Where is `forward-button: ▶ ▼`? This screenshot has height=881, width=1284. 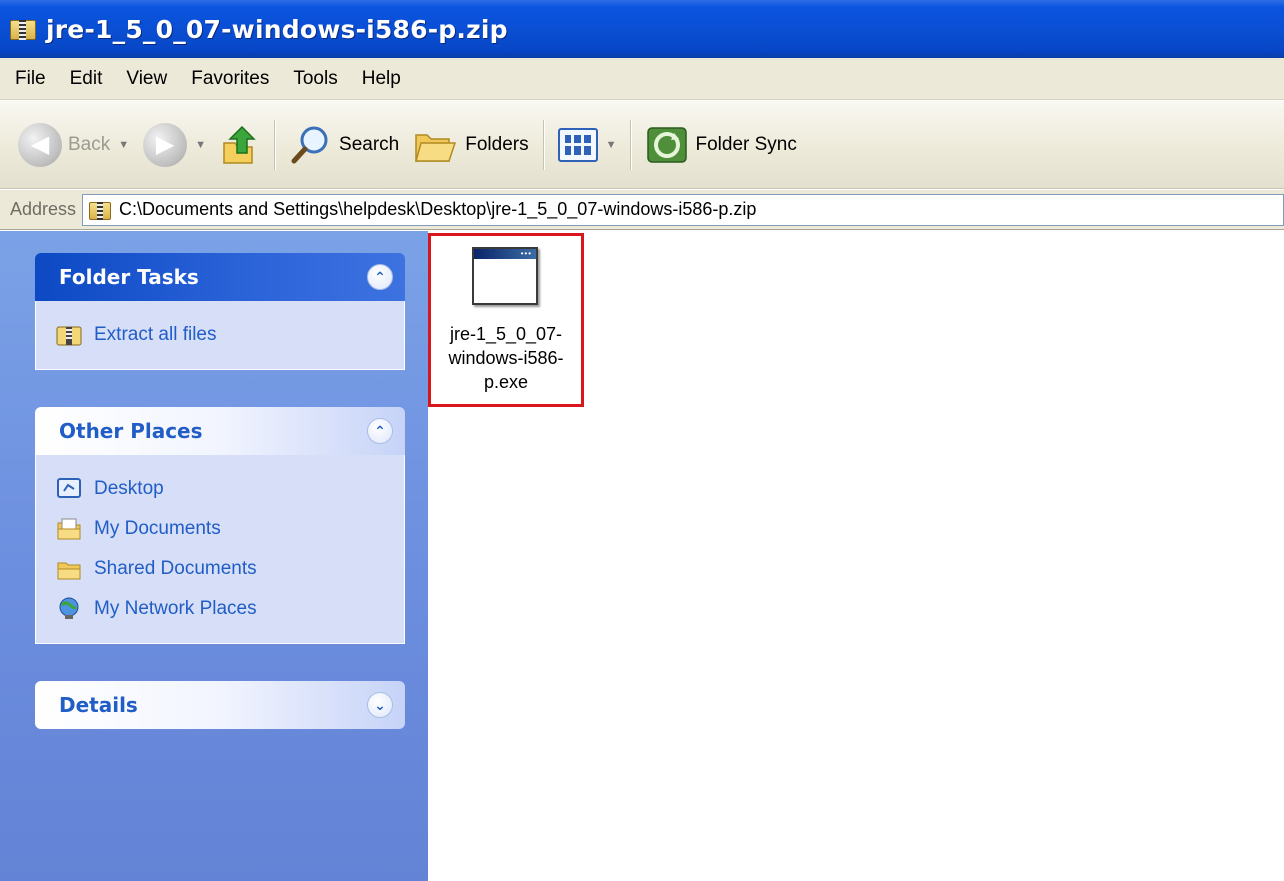
forward-button: ▶ ▼ is located at coordinates (174, 145).